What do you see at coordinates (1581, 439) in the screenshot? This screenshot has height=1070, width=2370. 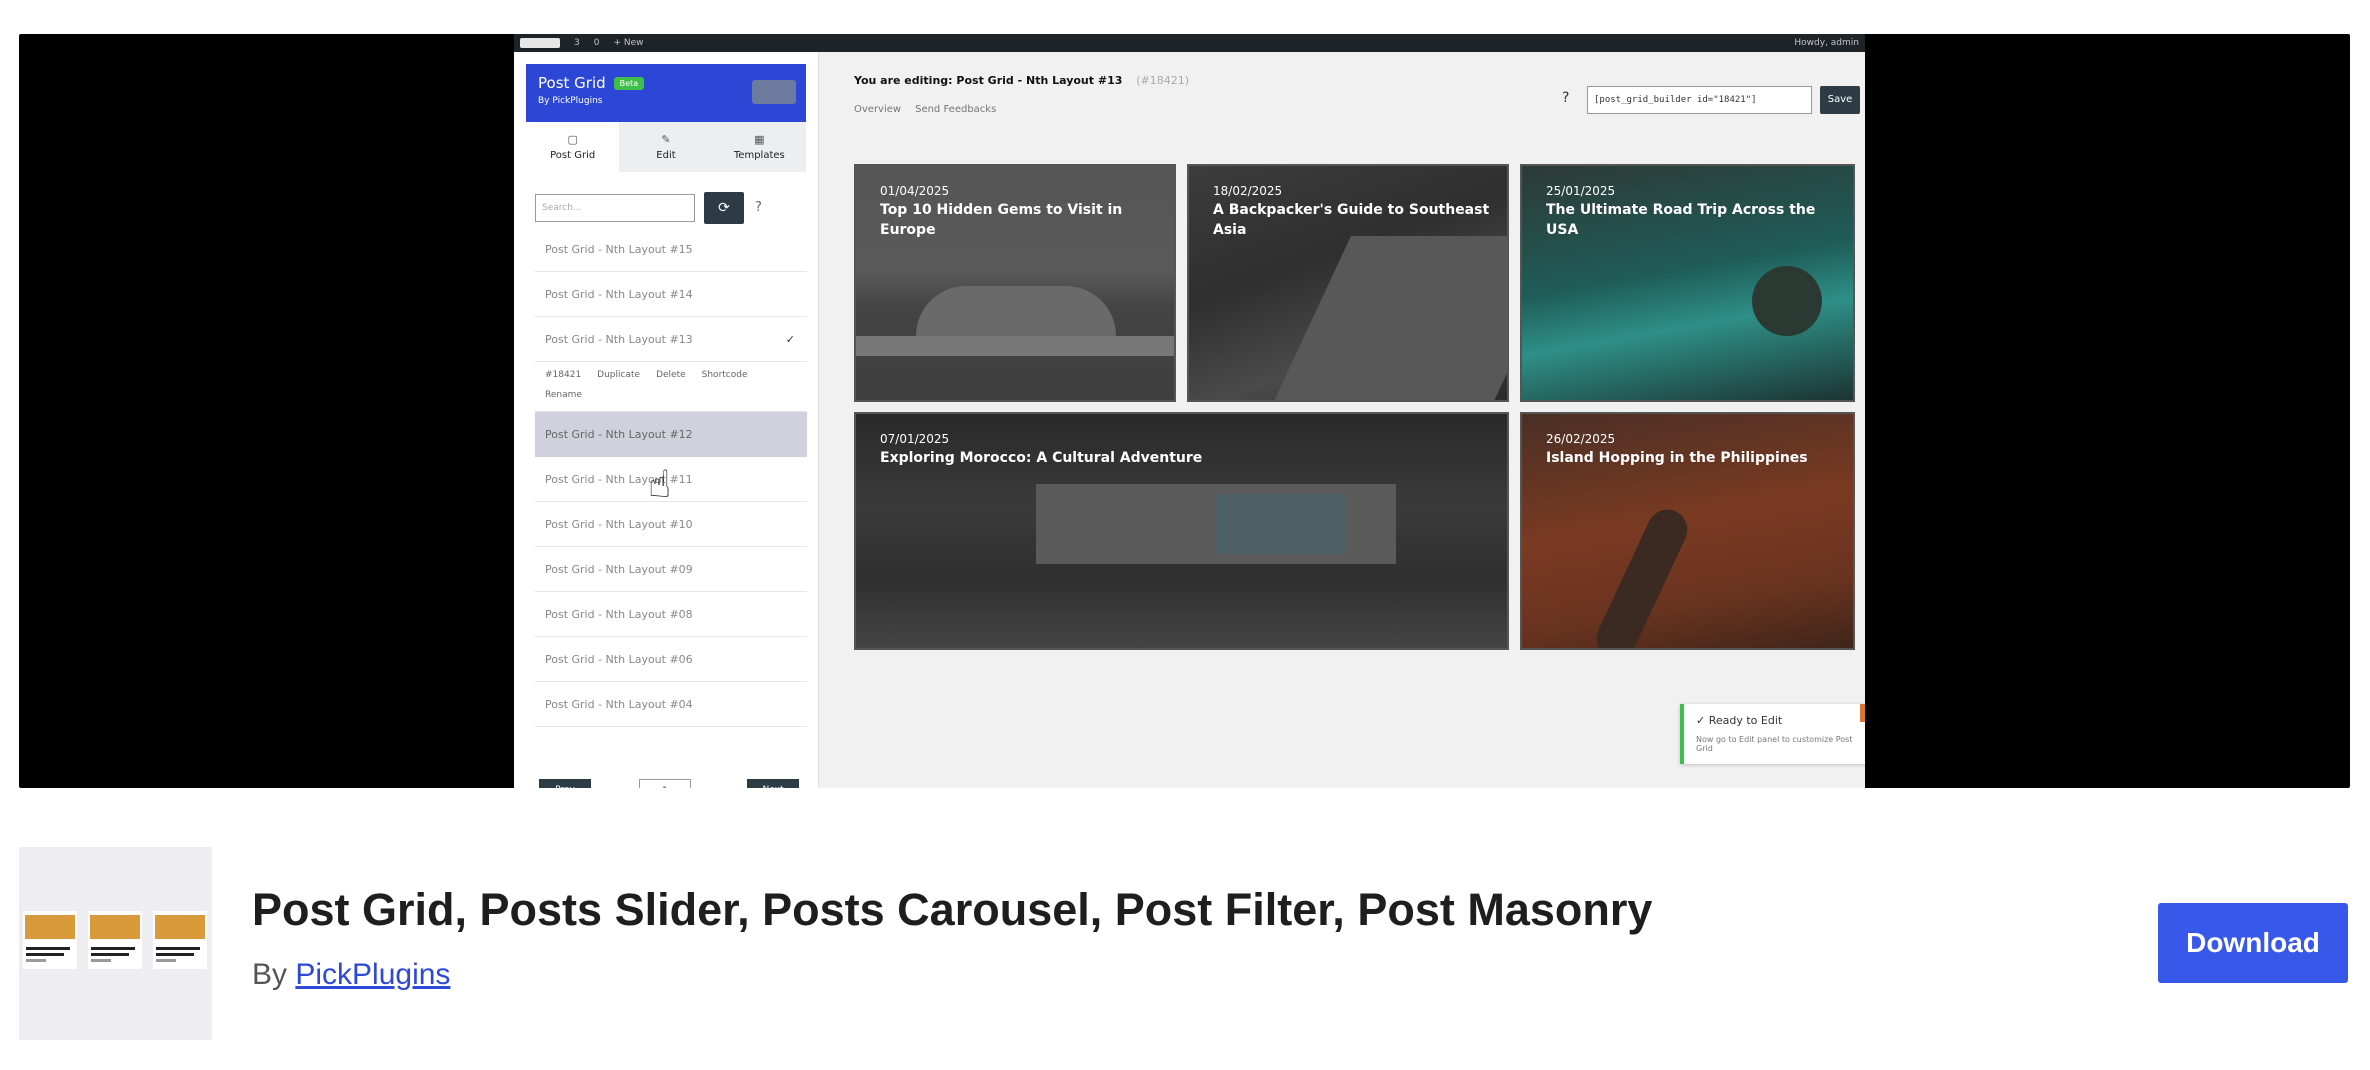 I see `post-date: 26/02/2025` at bounding box center [1581, 439].